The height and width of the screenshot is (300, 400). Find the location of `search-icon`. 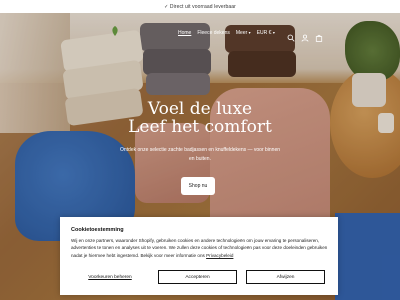

search-icon is located at coordinates (291, 35).